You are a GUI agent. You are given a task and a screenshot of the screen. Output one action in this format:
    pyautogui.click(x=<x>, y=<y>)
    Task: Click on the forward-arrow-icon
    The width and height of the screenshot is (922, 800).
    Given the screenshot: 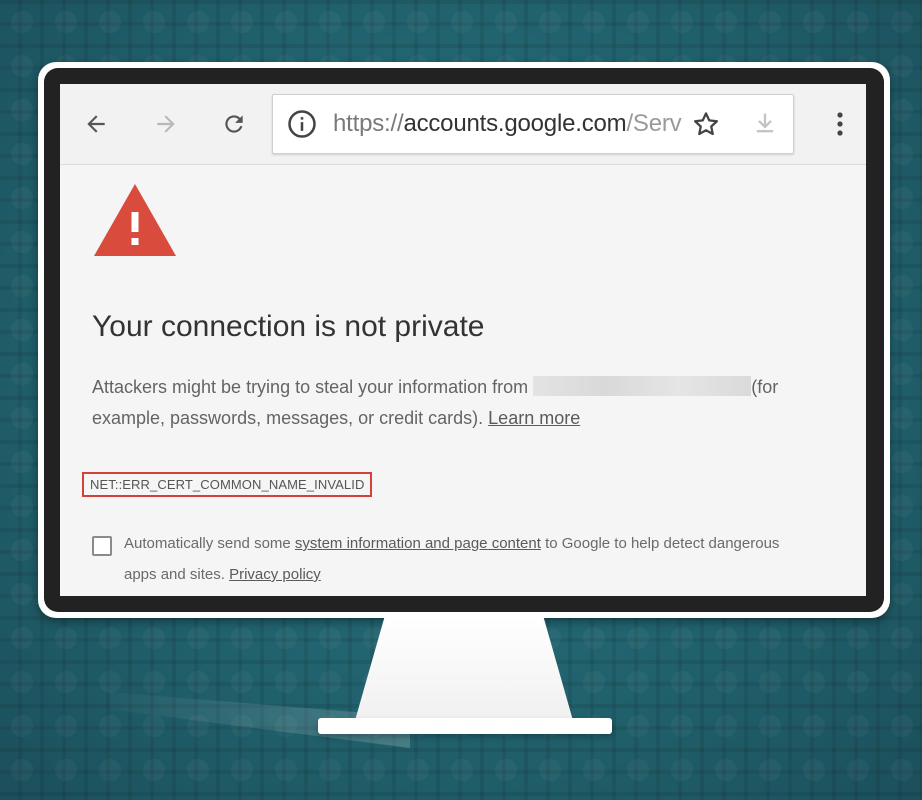 What is the action you would take?
    pyautogui.click(x=166, y=124)
    